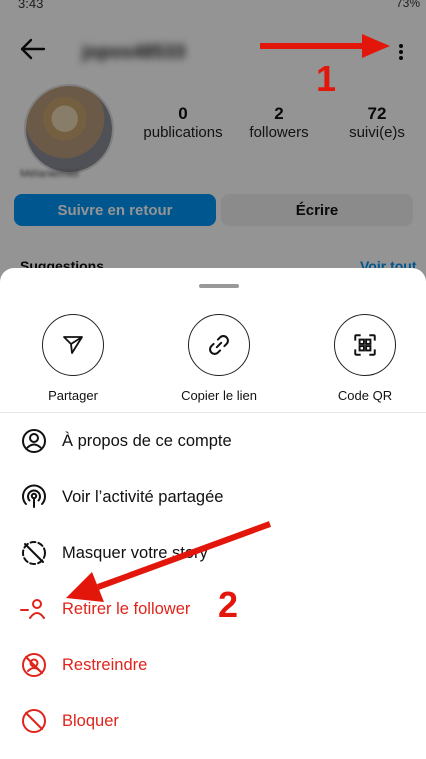 The width and height of the screenshot is (426, 759). I want to click on annotation-step-1: 1, so click(326, 78).